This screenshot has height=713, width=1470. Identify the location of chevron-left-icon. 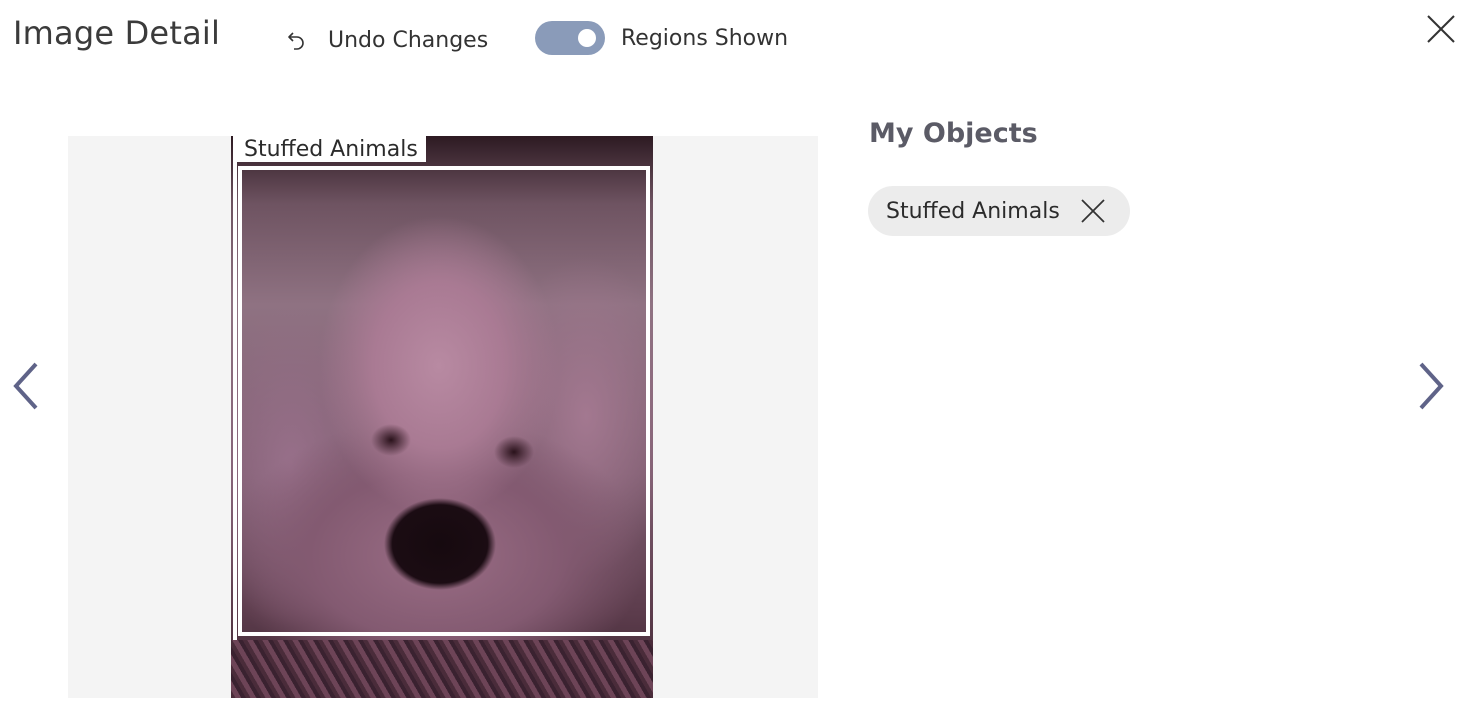
(26, 386).